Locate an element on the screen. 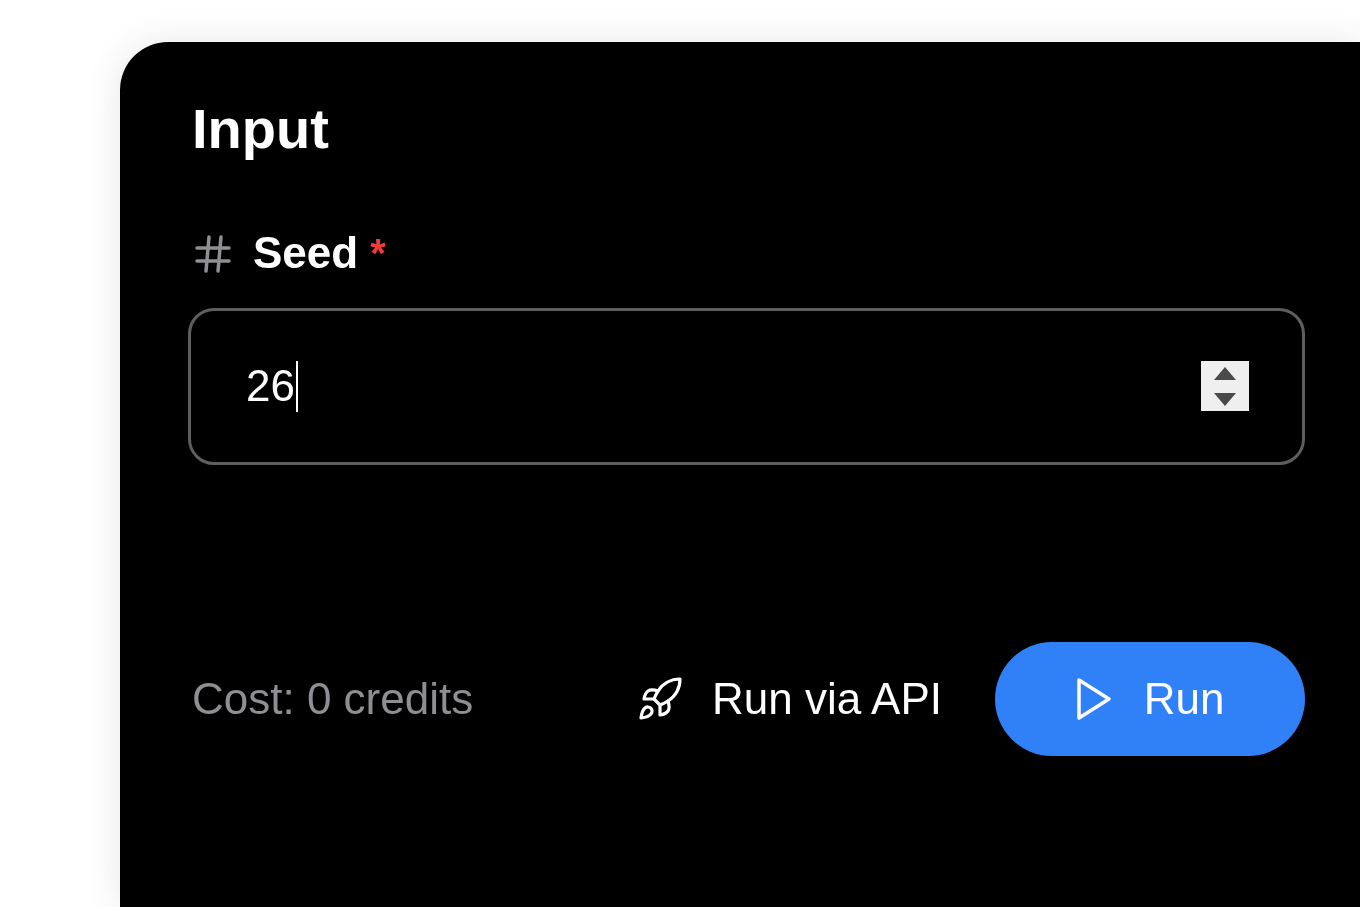 The width and height of the screenshot is (1360, 907). panel-title: Input is located at coordinates (260, 129).